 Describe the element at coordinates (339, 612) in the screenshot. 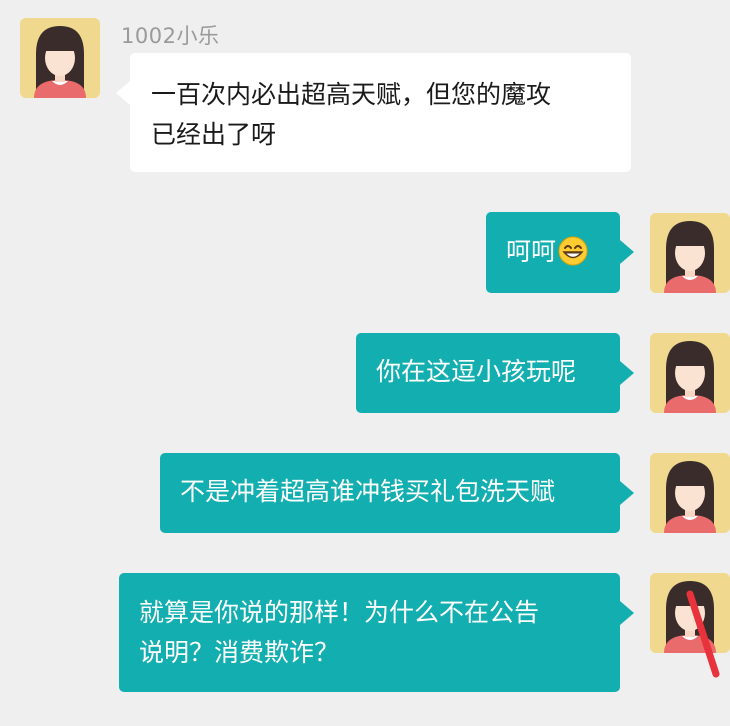

I see `message-text-line: 就算是你说的那样！为什么不在公告` at that location.